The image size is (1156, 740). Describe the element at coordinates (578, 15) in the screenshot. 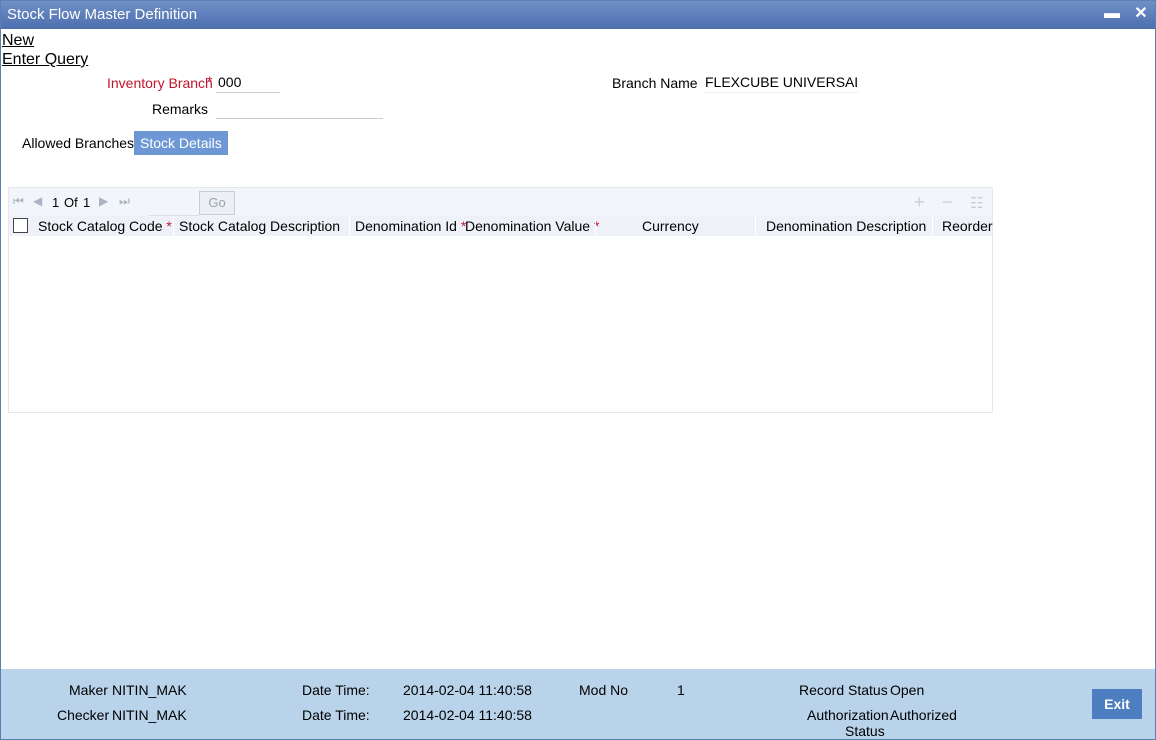

I see `title-bar: Stock Flow Master Definition ▬ ✕` at that location.